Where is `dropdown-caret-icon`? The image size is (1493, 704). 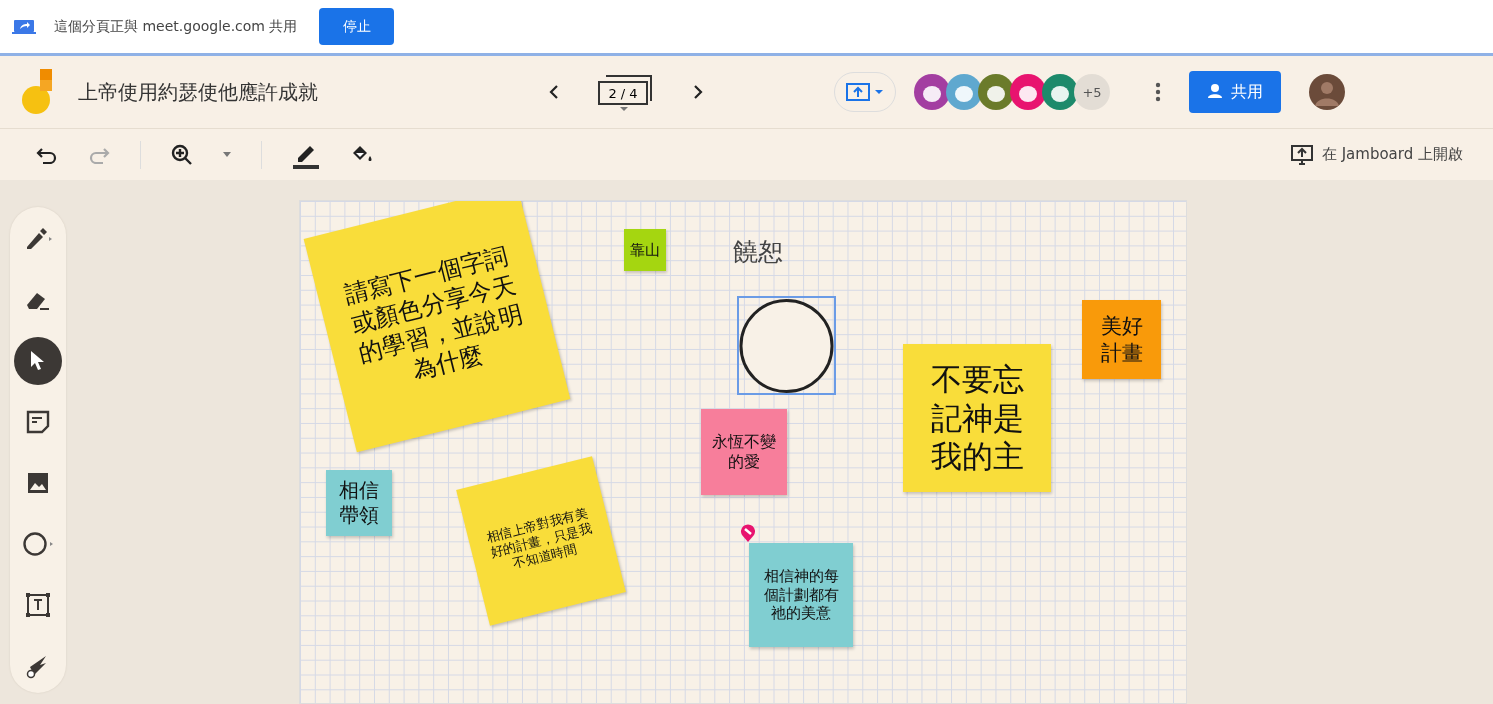 dropdown-caret-icon is located at coordinates (227, 154).